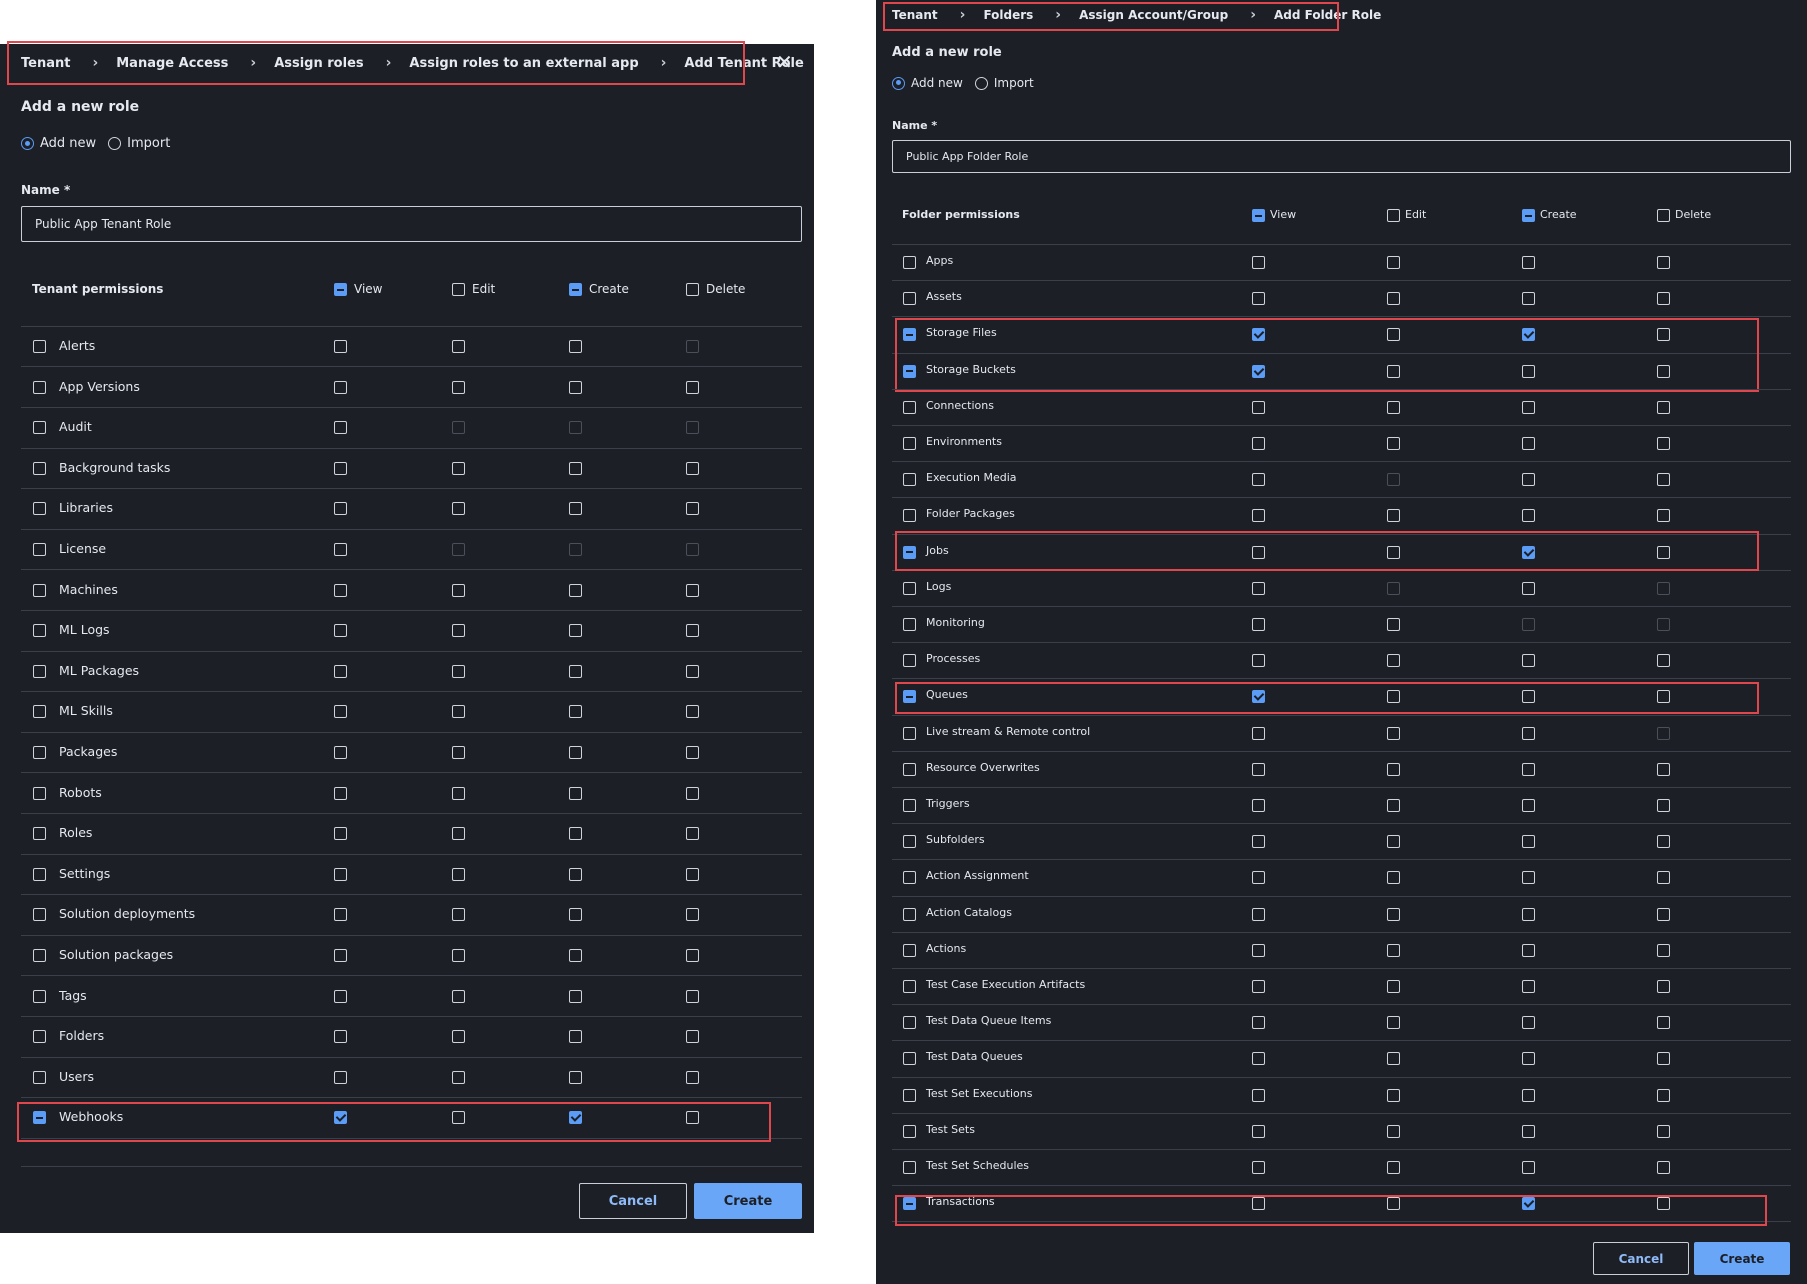 The image size is (1807, 1284). I want to click on add-new-radio, so click(898, 83).